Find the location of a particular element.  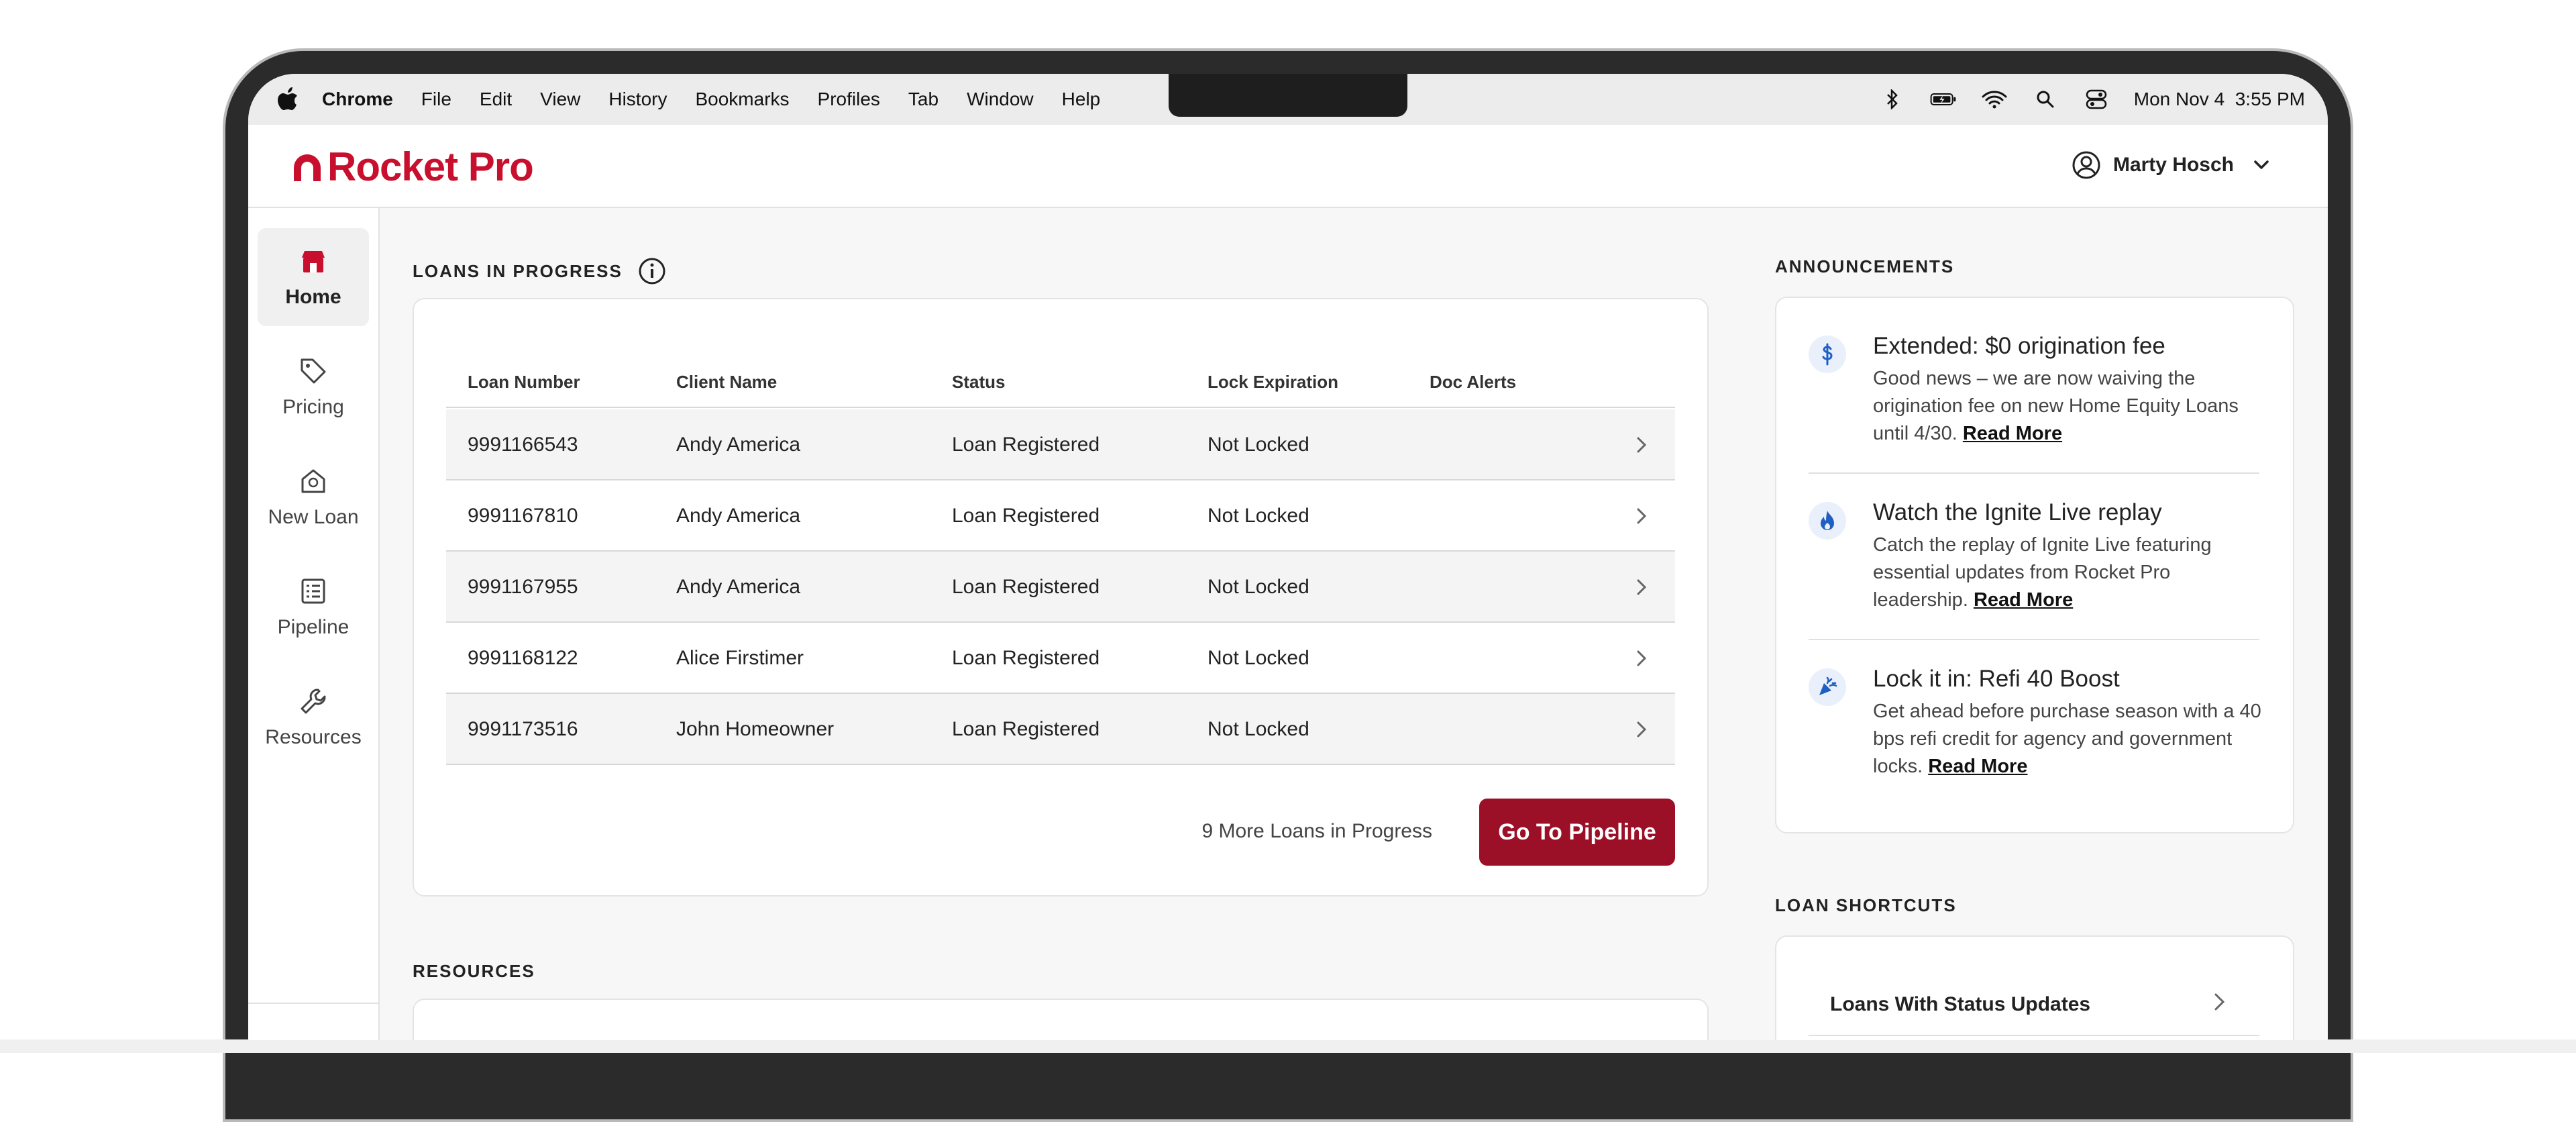

bluetooth-icon is located at coordinates (1892, 99).